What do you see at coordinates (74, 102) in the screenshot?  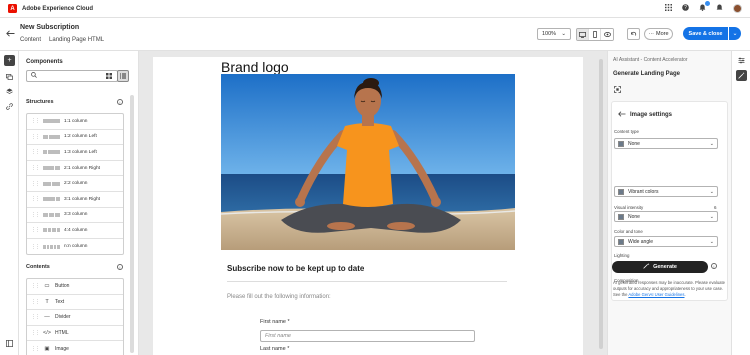 I see `structures-header: Structures i` at bounding box center [74, 102].